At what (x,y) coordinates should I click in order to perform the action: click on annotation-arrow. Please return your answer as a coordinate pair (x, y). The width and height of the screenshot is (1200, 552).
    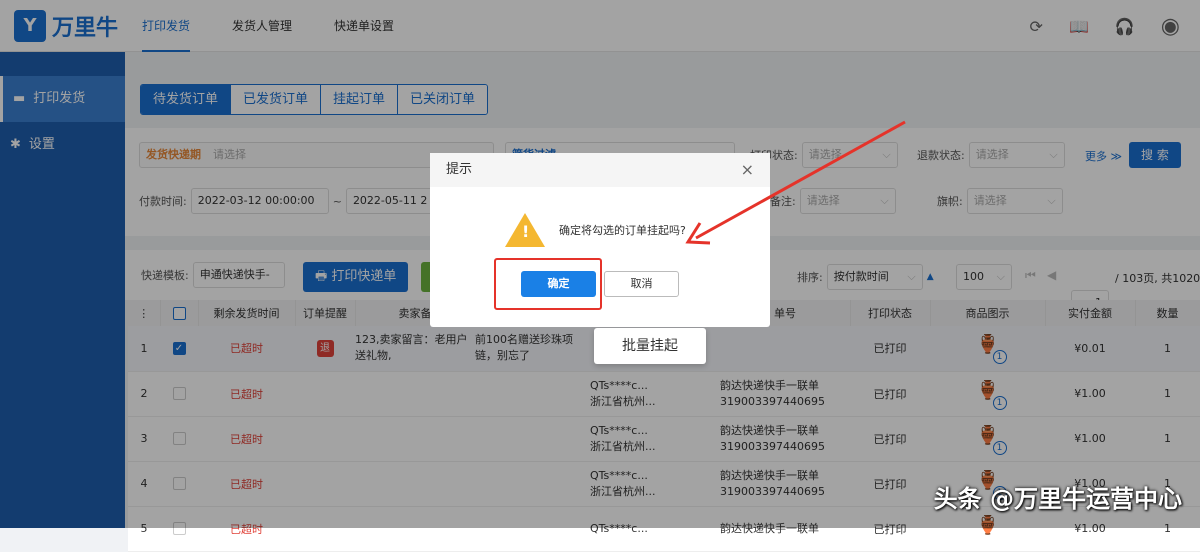
    Looking at the image, I should click on (795, 182).